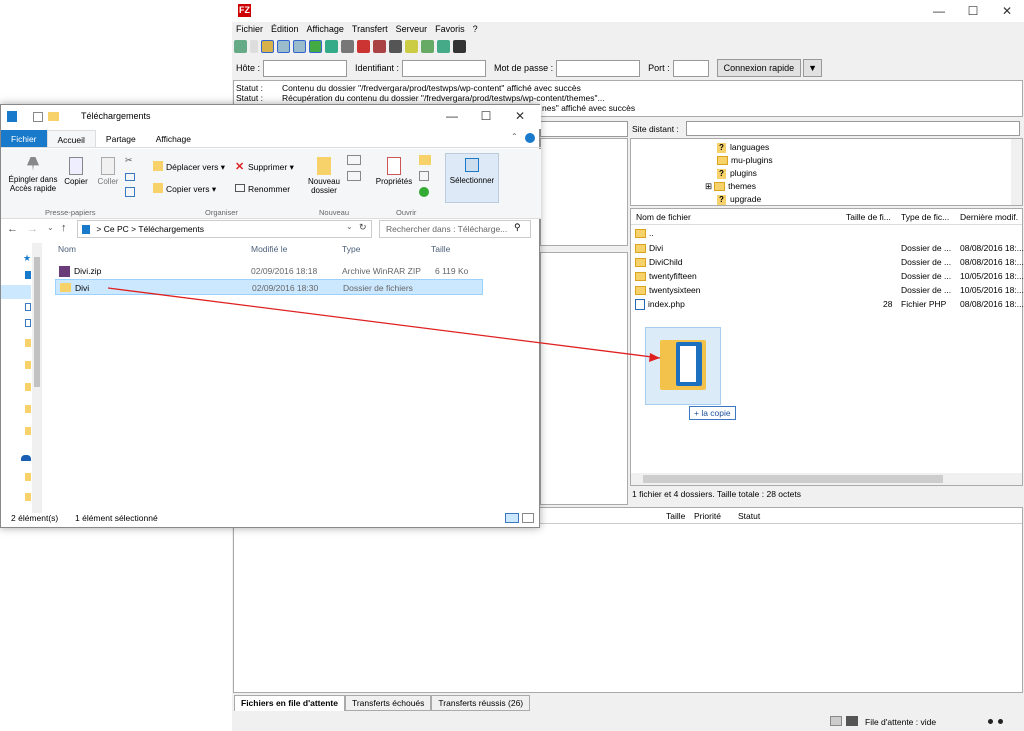 This screenshot has width=1024, height=731. What do you see at coordinates (384, 324) in the screenshot?
I see `drag-arrow` at bounding box center [384, 324].